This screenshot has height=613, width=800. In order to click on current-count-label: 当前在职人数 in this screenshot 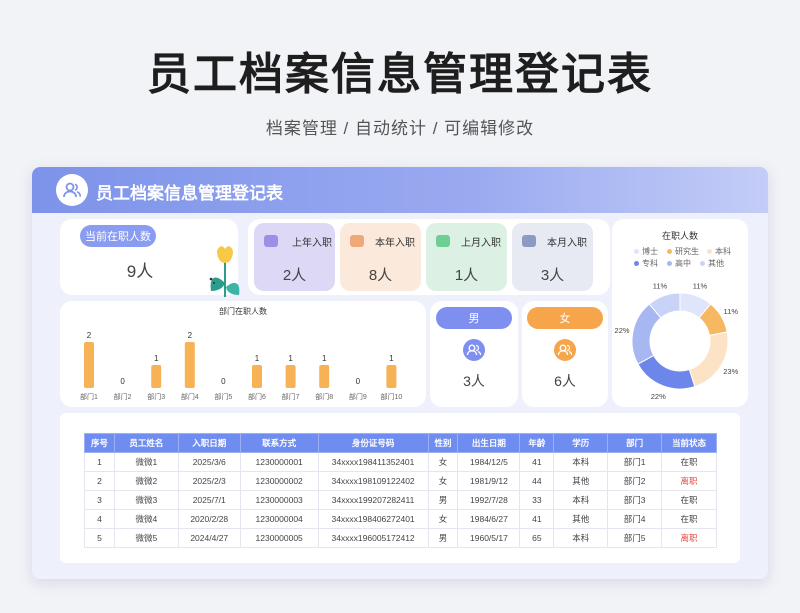, I will do `click(118, 236)`.